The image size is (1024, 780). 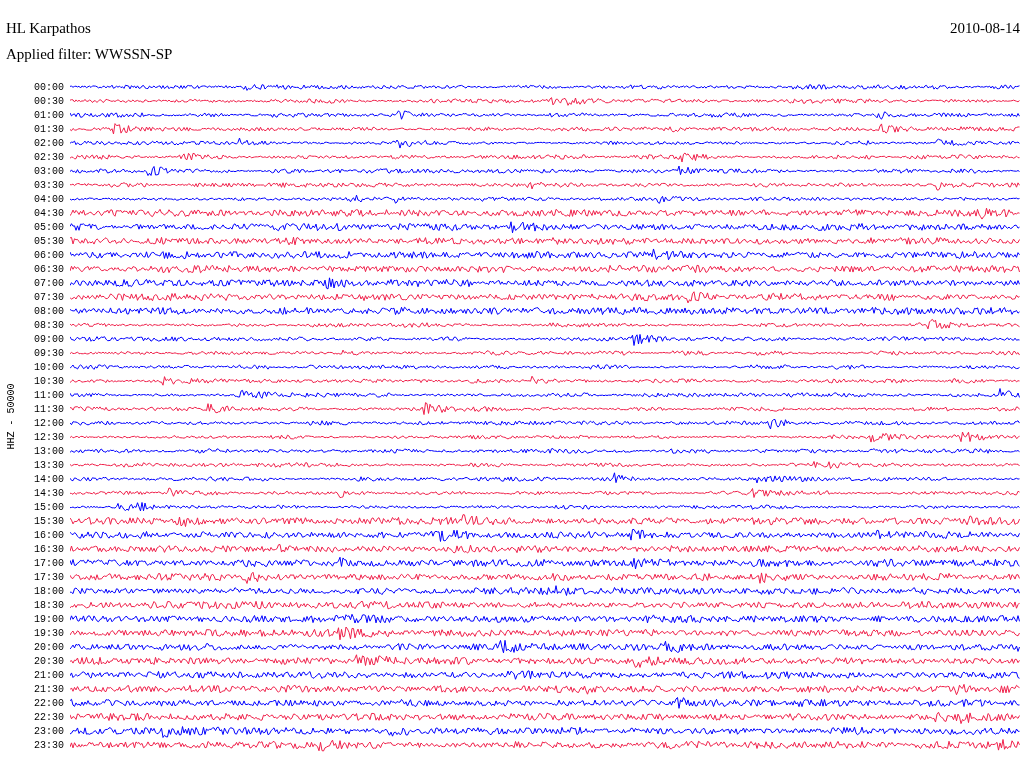 What do you see at coordinates (49, 283) in the screenshot?
I see `time-label: 07:00` at bounding box center [49, 283].